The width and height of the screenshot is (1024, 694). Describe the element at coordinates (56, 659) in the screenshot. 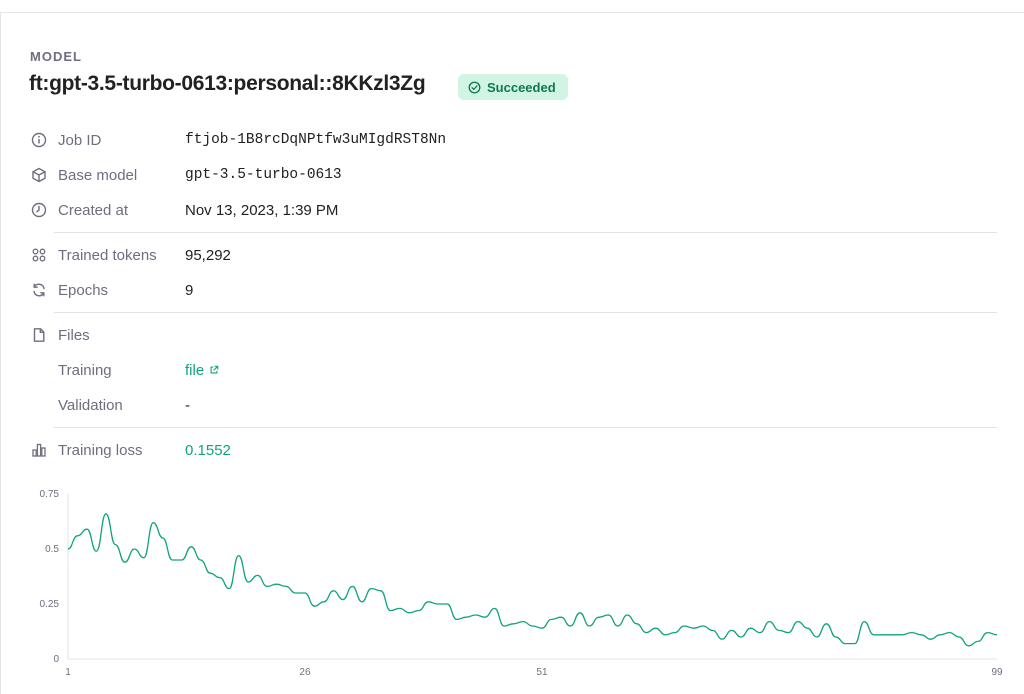

I see `y-tick-label: 0` at that location.